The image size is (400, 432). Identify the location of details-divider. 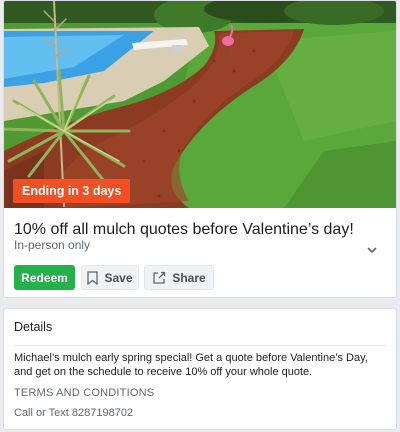
(200, 345).